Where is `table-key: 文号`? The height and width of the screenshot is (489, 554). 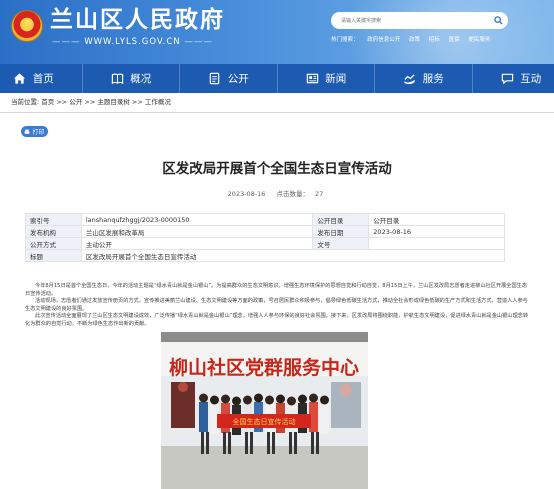
table-key: 文号 is located at coordinates (341, 243).